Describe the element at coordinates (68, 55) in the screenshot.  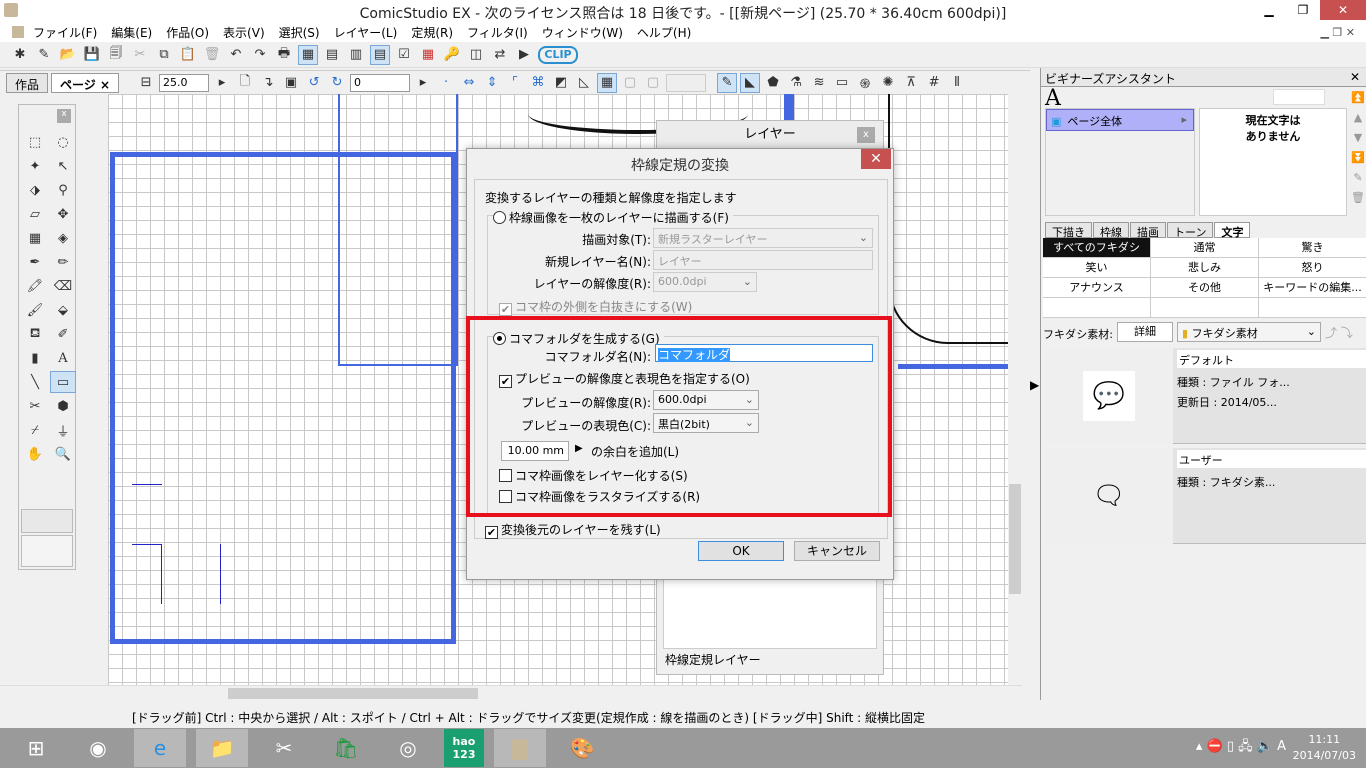
I see `open-icon: 📂` at that location.